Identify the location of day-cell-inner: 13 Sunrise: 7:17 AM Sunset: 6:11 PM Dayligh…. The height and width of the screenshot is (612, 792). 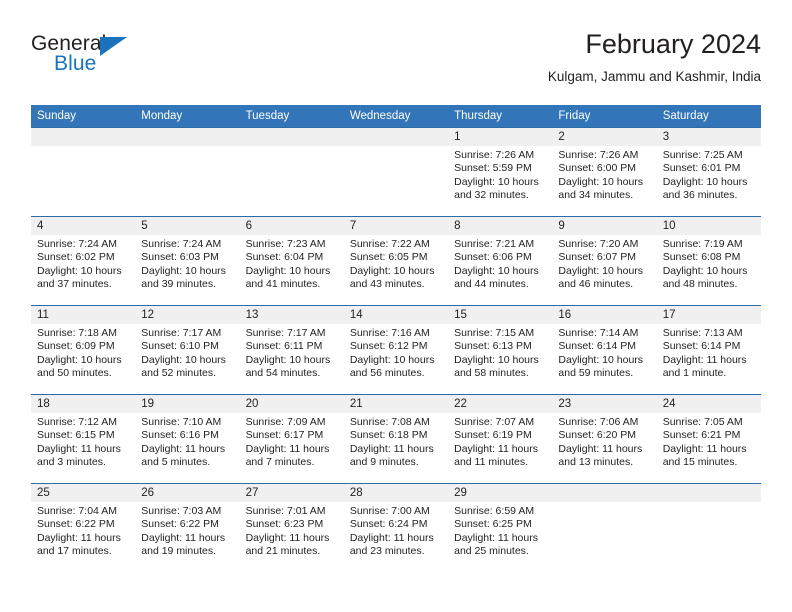
(291, 350).